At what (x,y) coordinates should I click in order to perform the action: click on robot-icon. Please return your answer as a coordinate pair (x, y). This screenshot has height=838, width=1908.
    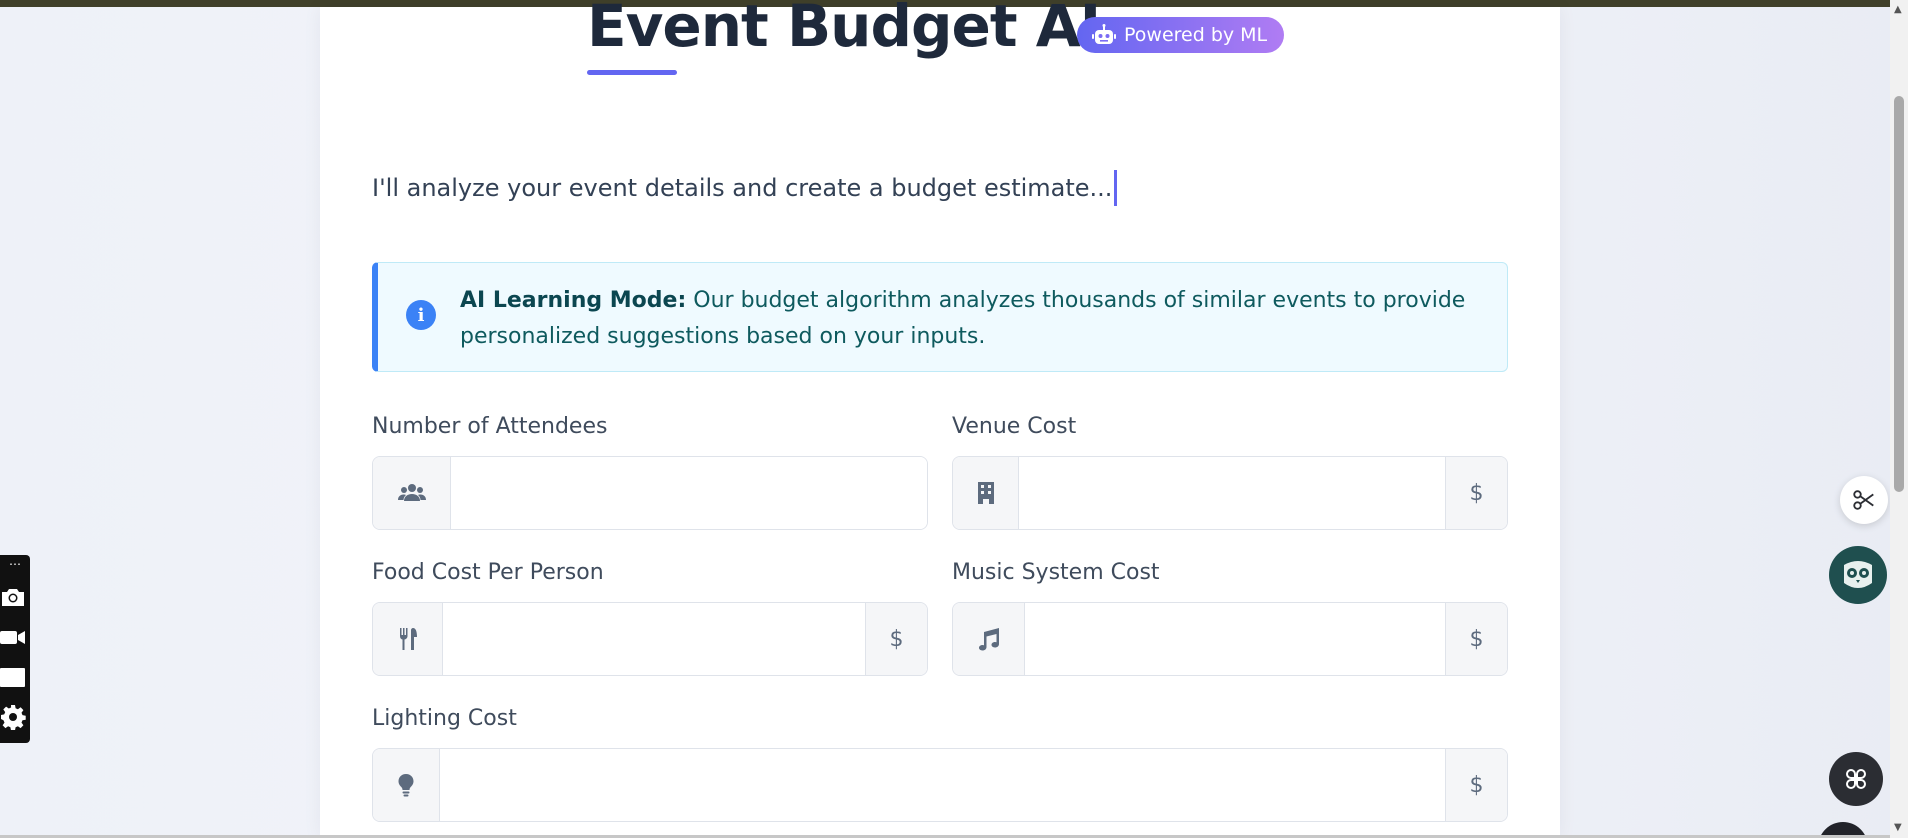
    Looking at the image, I should click on (1104, 34).